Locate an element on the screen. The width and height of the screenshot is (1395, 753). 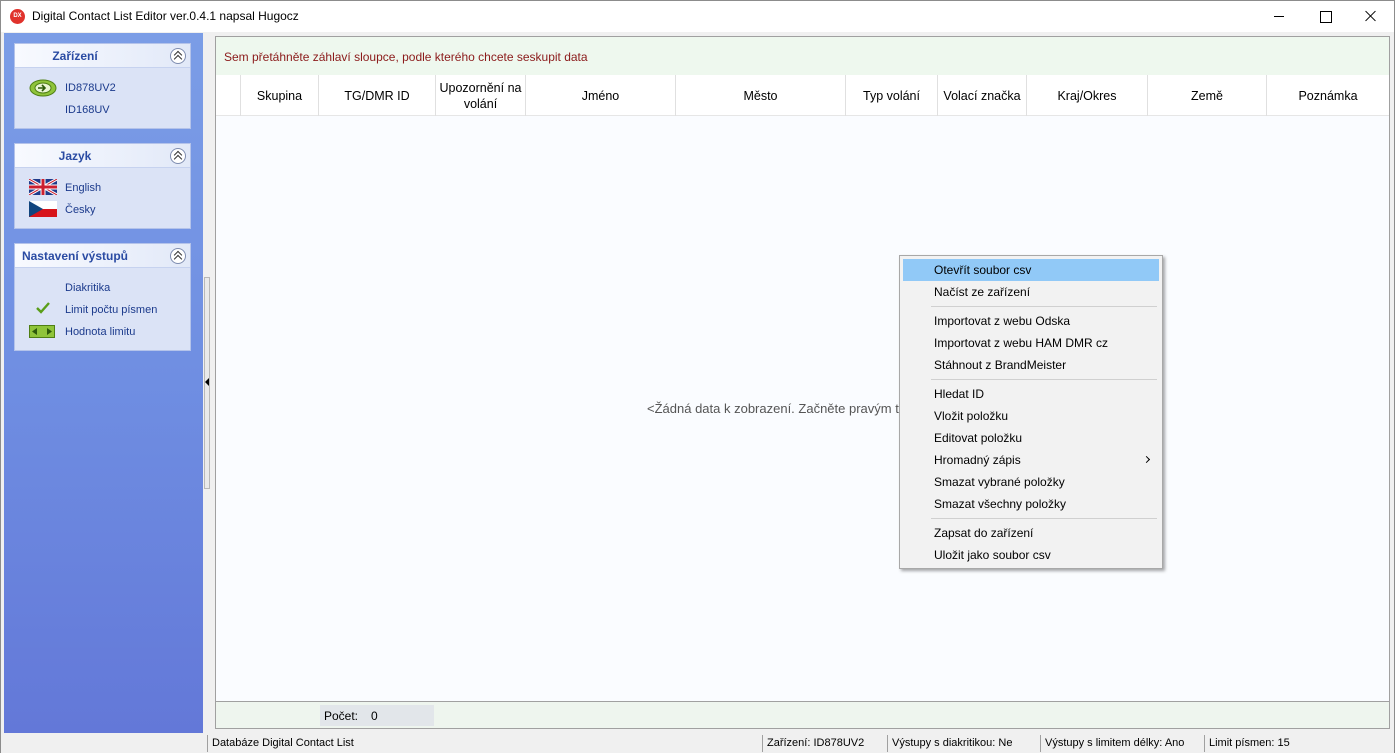
group-title: Nastavení výstupů is located at coordinates (75, 256).